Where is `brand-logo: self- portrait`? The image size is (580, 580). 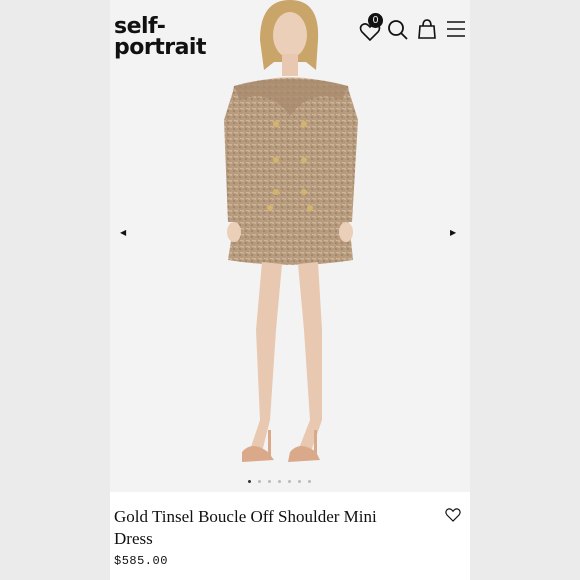 brand-logo: self- portrait is located at coordinates (160, 37).